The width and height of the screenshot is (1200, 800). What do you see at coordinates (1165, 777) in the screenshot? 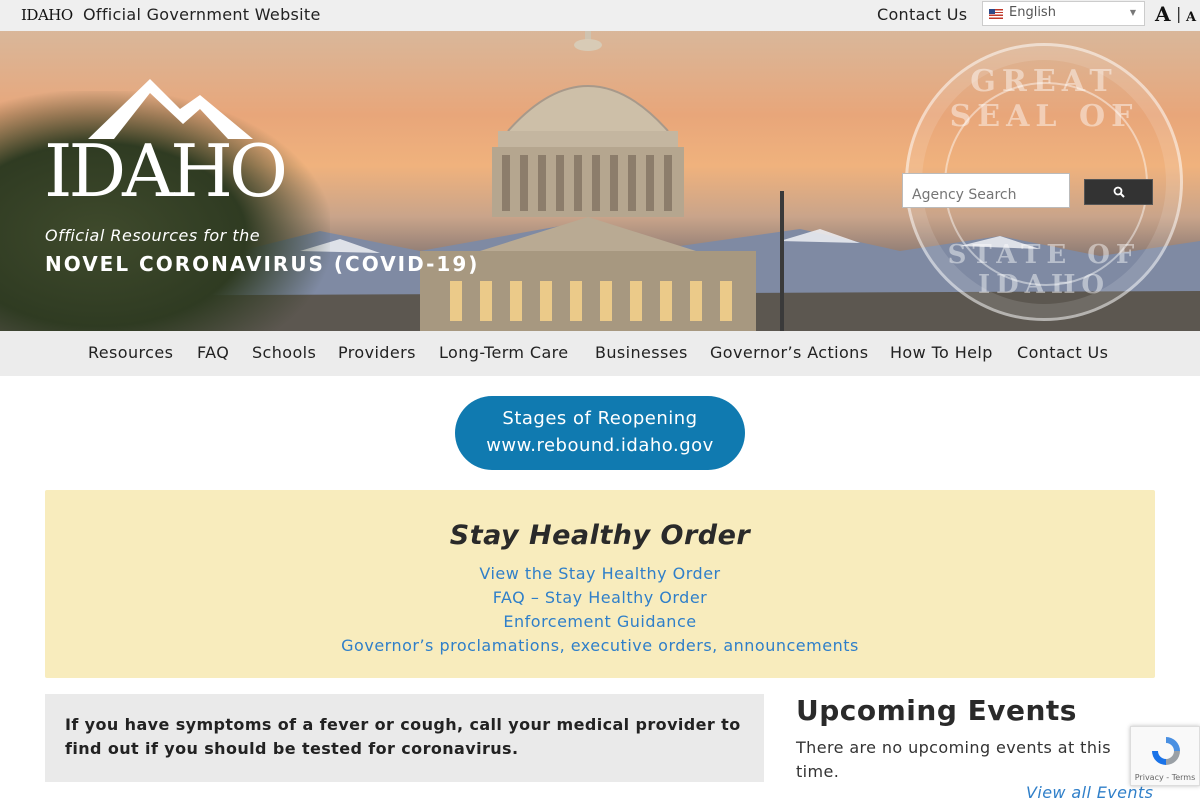
I see `recaptcha-text: Privacy - Terms` at bounding box center [1165, 777].